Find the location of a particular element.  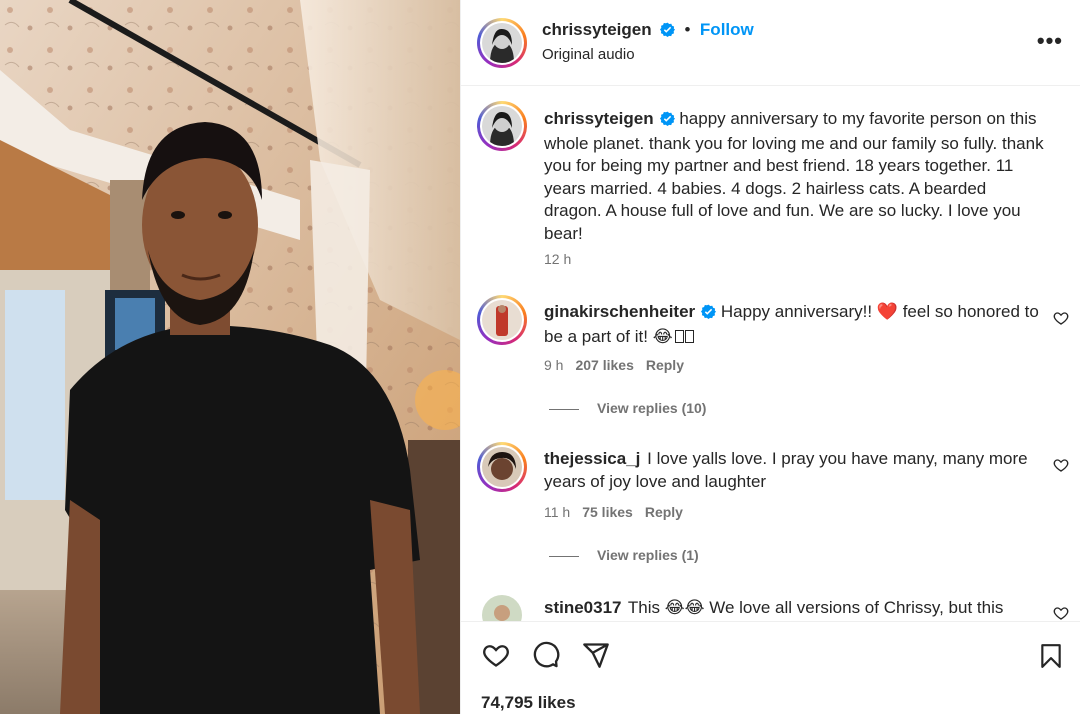

comment-timestamp: 11 h is located at coordinates (557, 512).